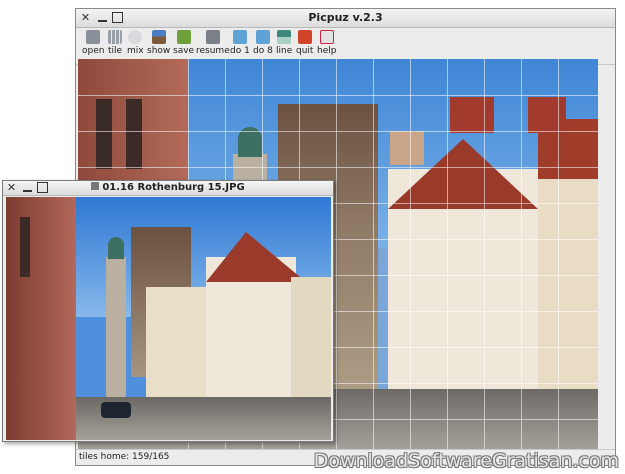  Describe the element at coordinates (116, 410) in the screenshot. I see `photo-car` at that location.